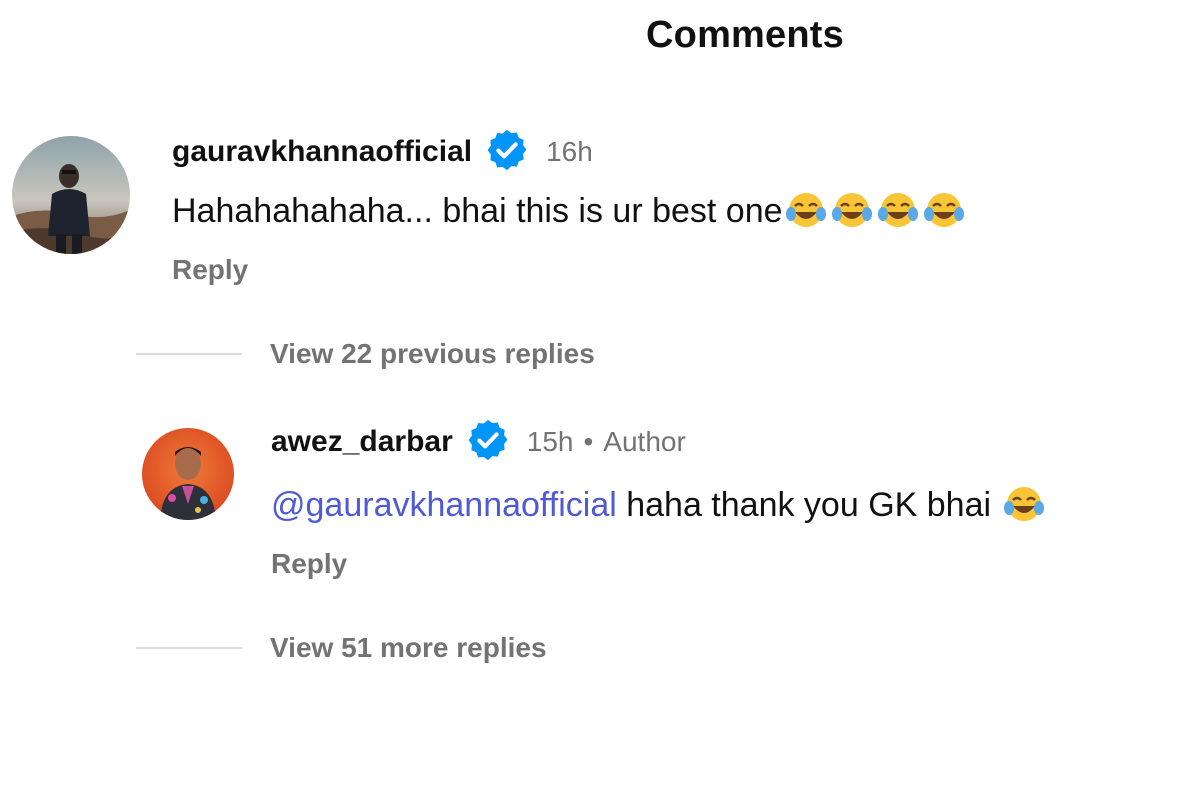  What do you see at coordinates (745, 35) in the screenshot?
I see `page-title: Comments` at bounding box center [745, 35].